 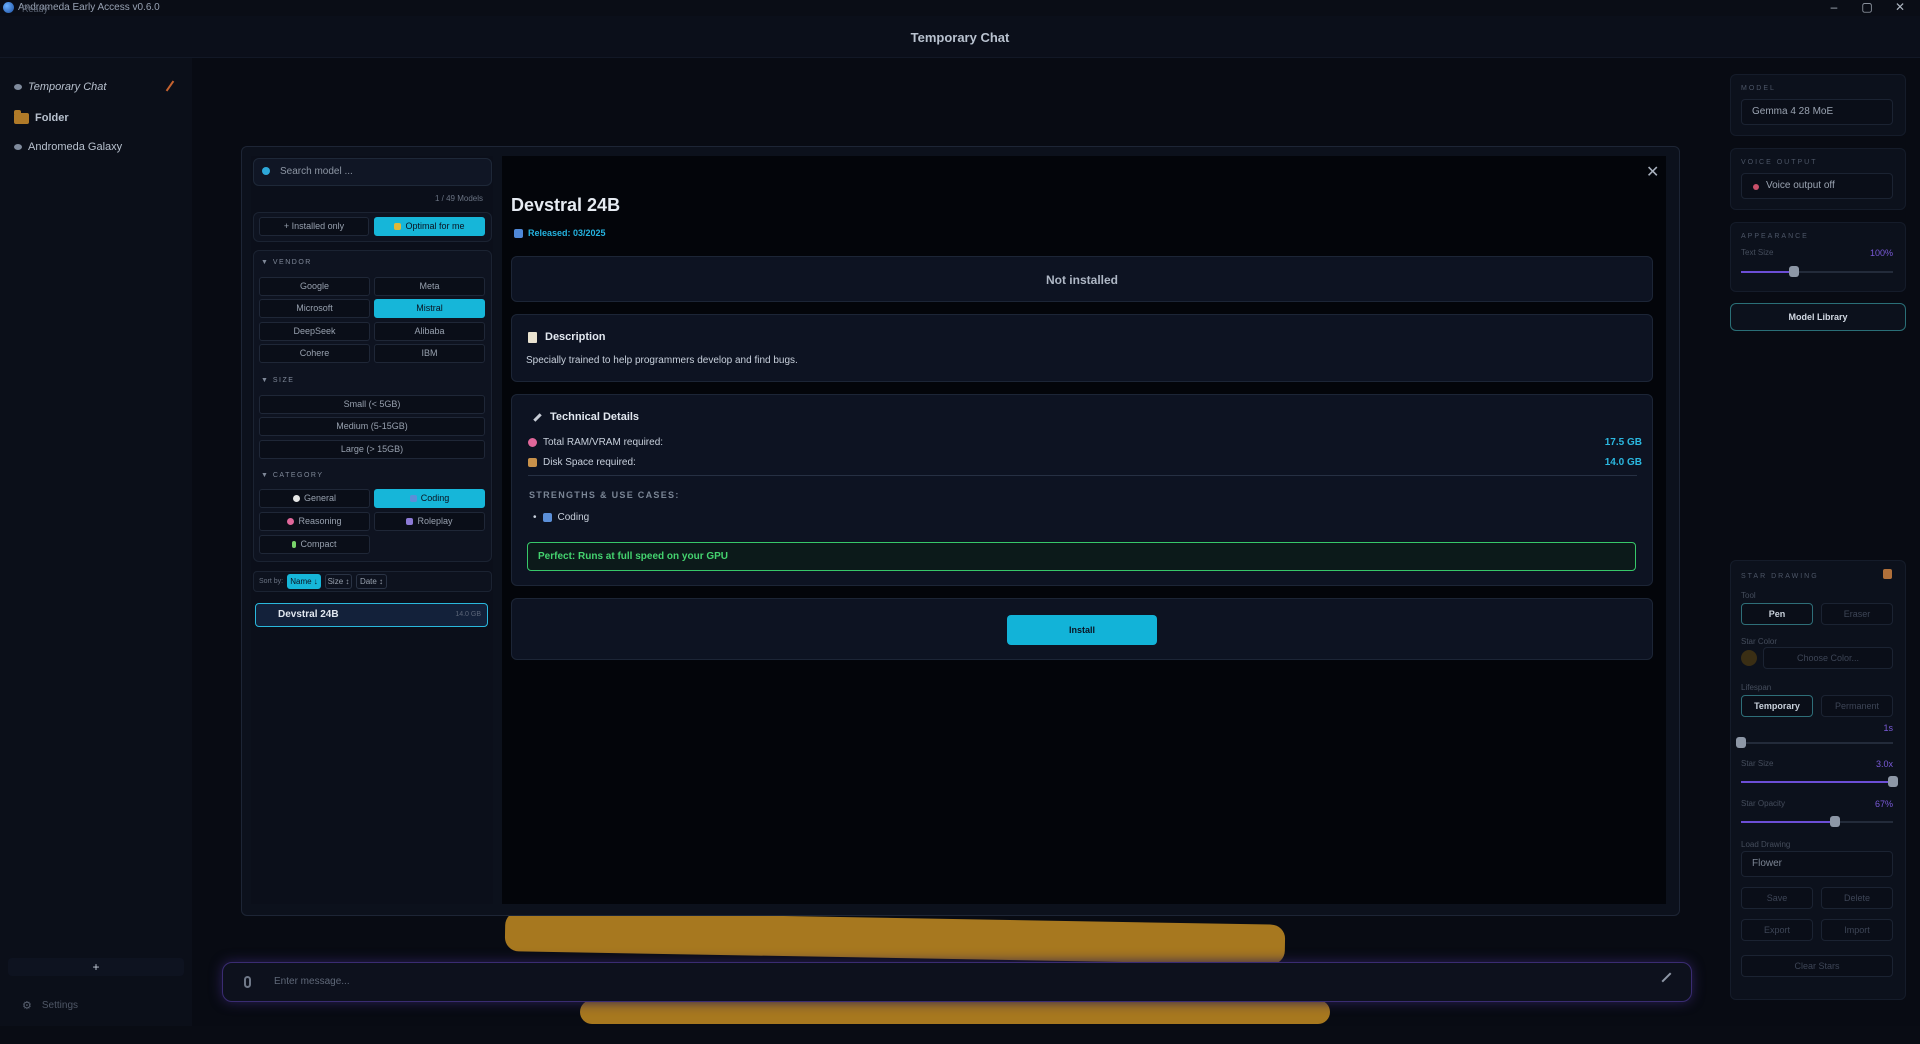 What do you see at coordinates (1817, 186) in the screenshot?
I see `voice-output-select: Voice output off` at bounding box center [1817, 186].